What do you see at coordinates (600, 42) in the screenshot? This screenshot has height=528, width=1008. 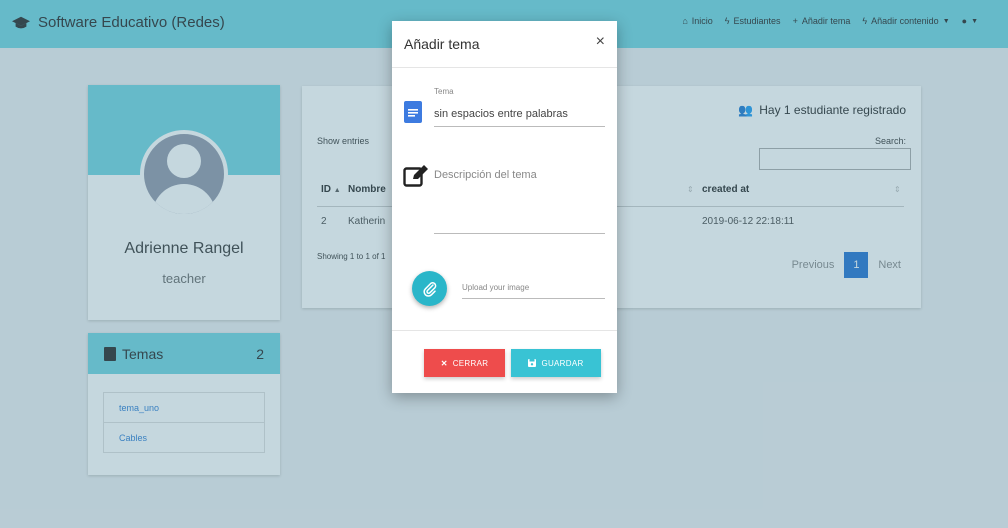 I see `close-icon: ×` at bounding box center [600, 42].